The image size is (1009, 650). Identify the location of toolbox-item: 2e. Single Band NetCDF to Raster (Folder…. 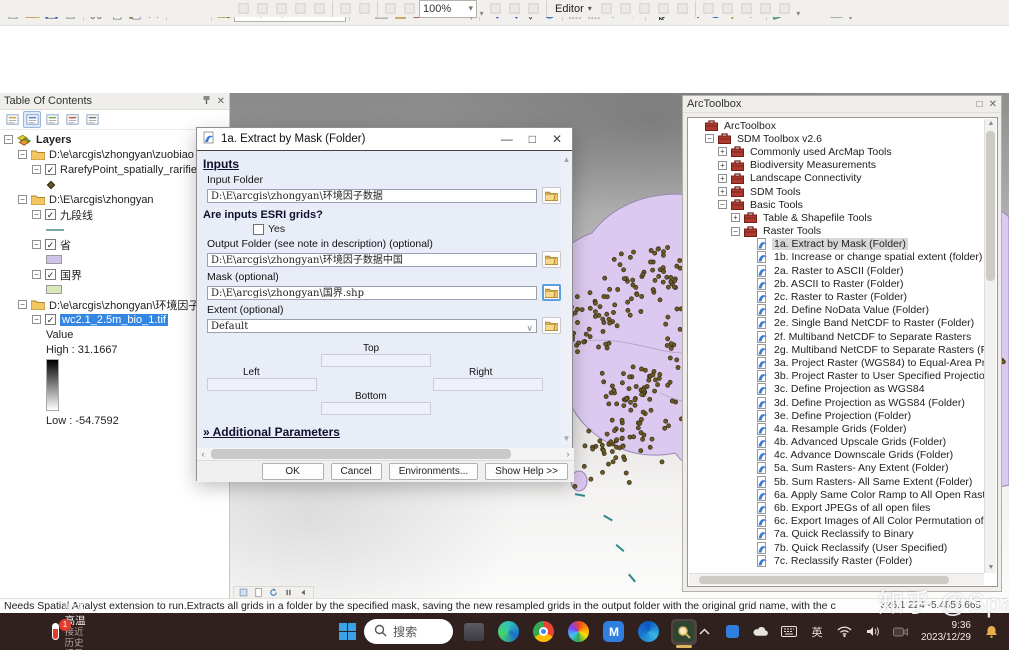
(836, 323).